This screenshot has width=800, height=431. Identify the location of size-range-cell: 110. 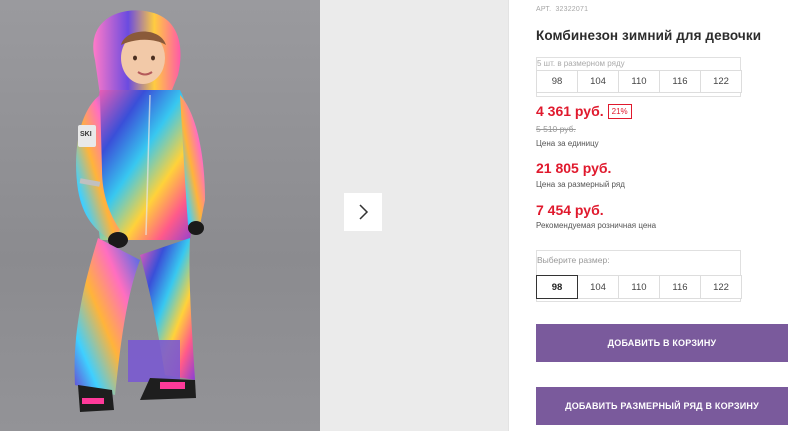
(639, 81).